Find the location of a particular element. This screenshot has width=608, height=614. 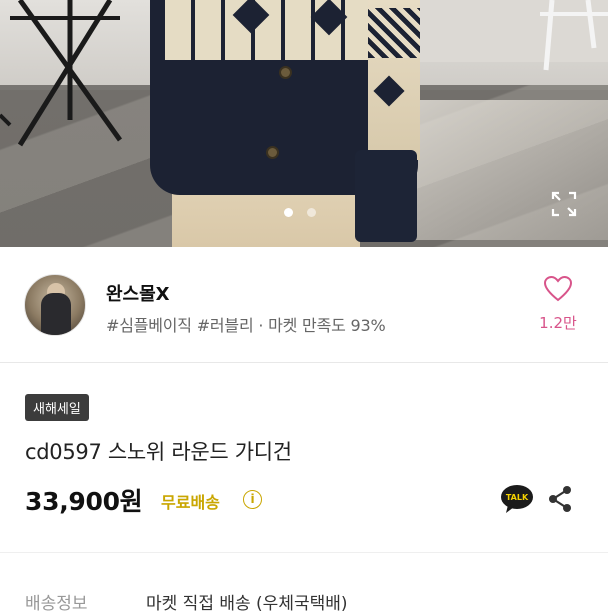

like-count: 1.2만 is located at coordinates (558, 323).